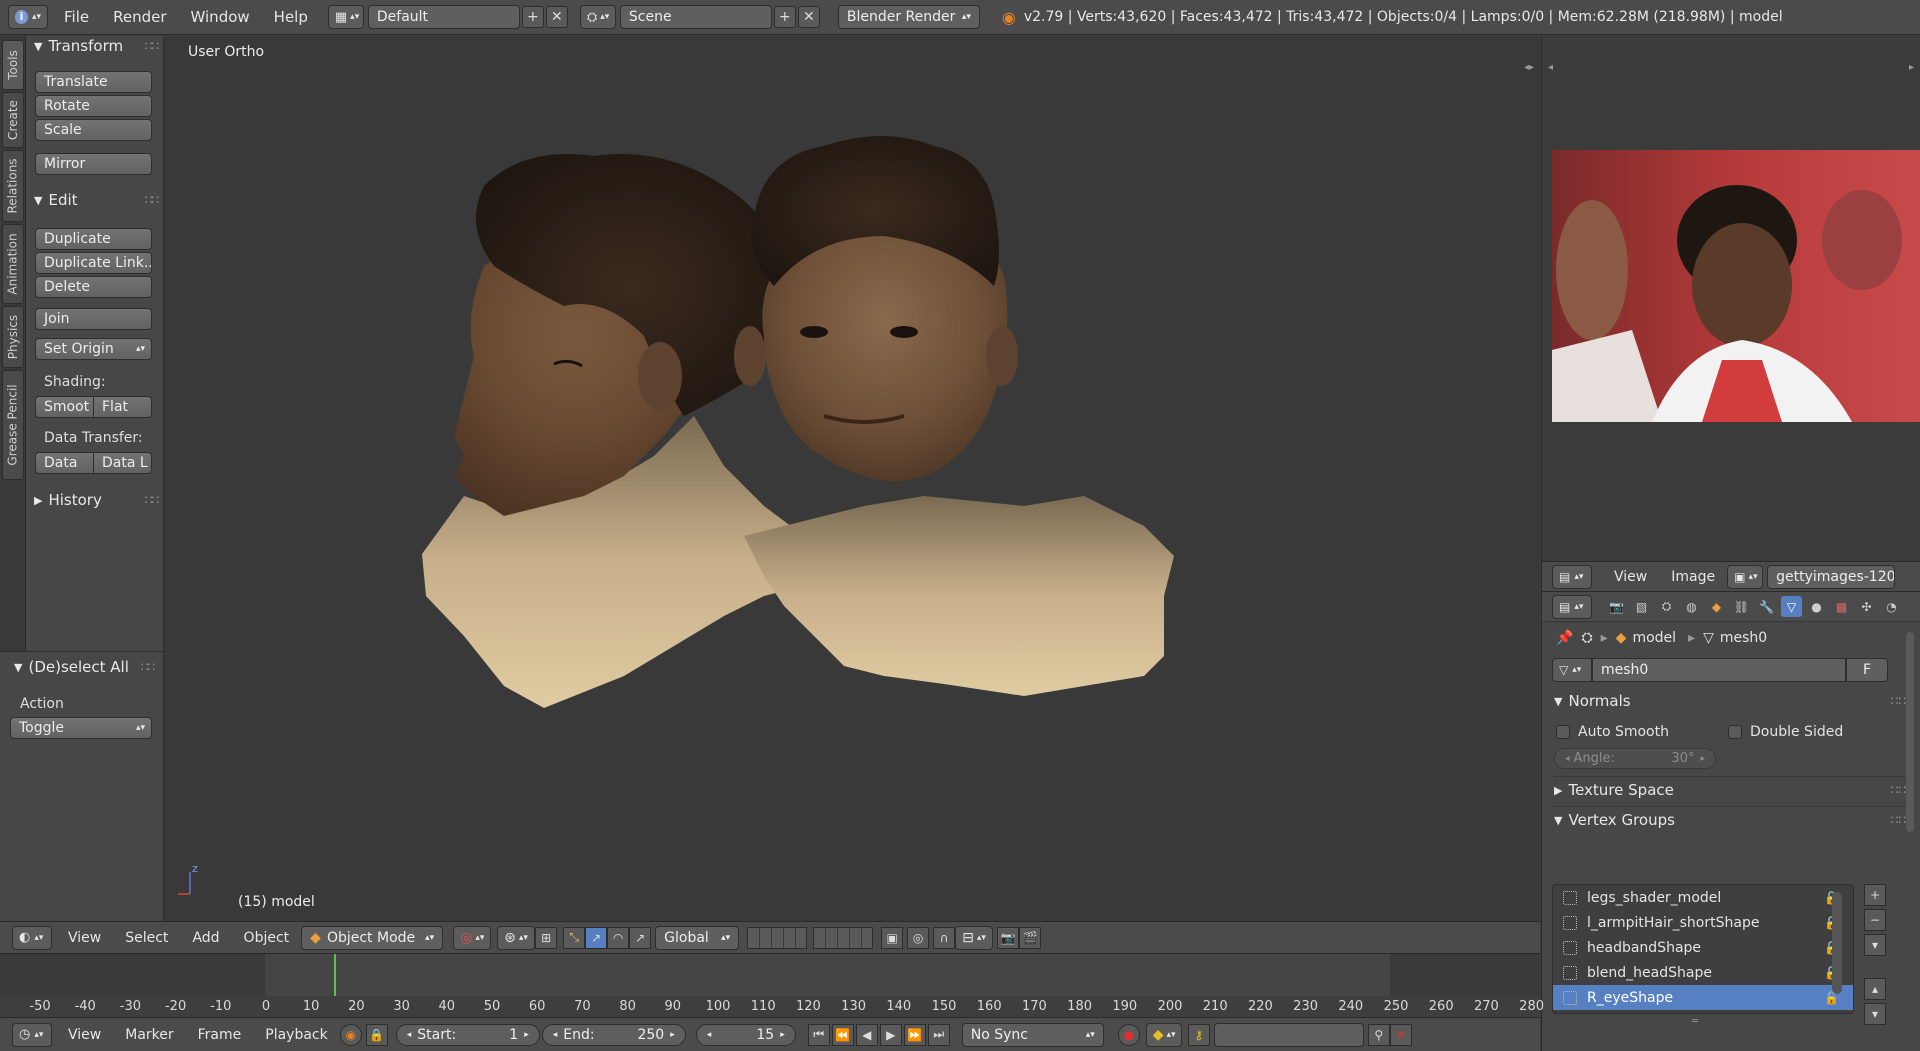  I want to click on remove-vertex-group-button: −, so click(1875, 920).